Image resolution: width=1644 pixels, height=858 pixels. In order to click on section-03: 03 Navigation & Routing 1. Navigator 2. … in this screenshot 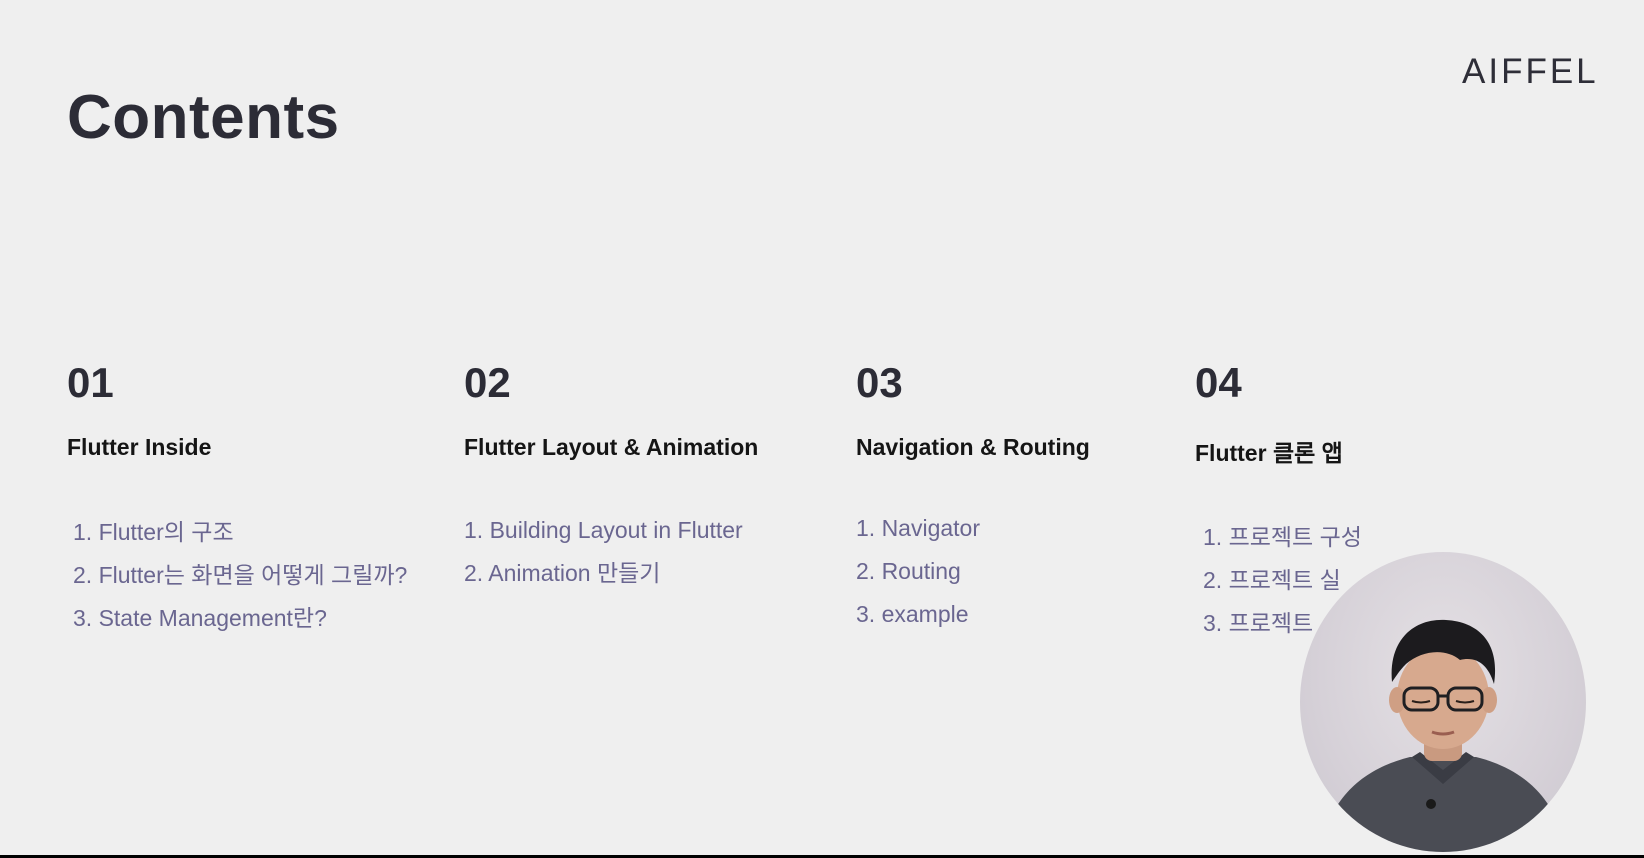, I will do `click(973, 499)`.